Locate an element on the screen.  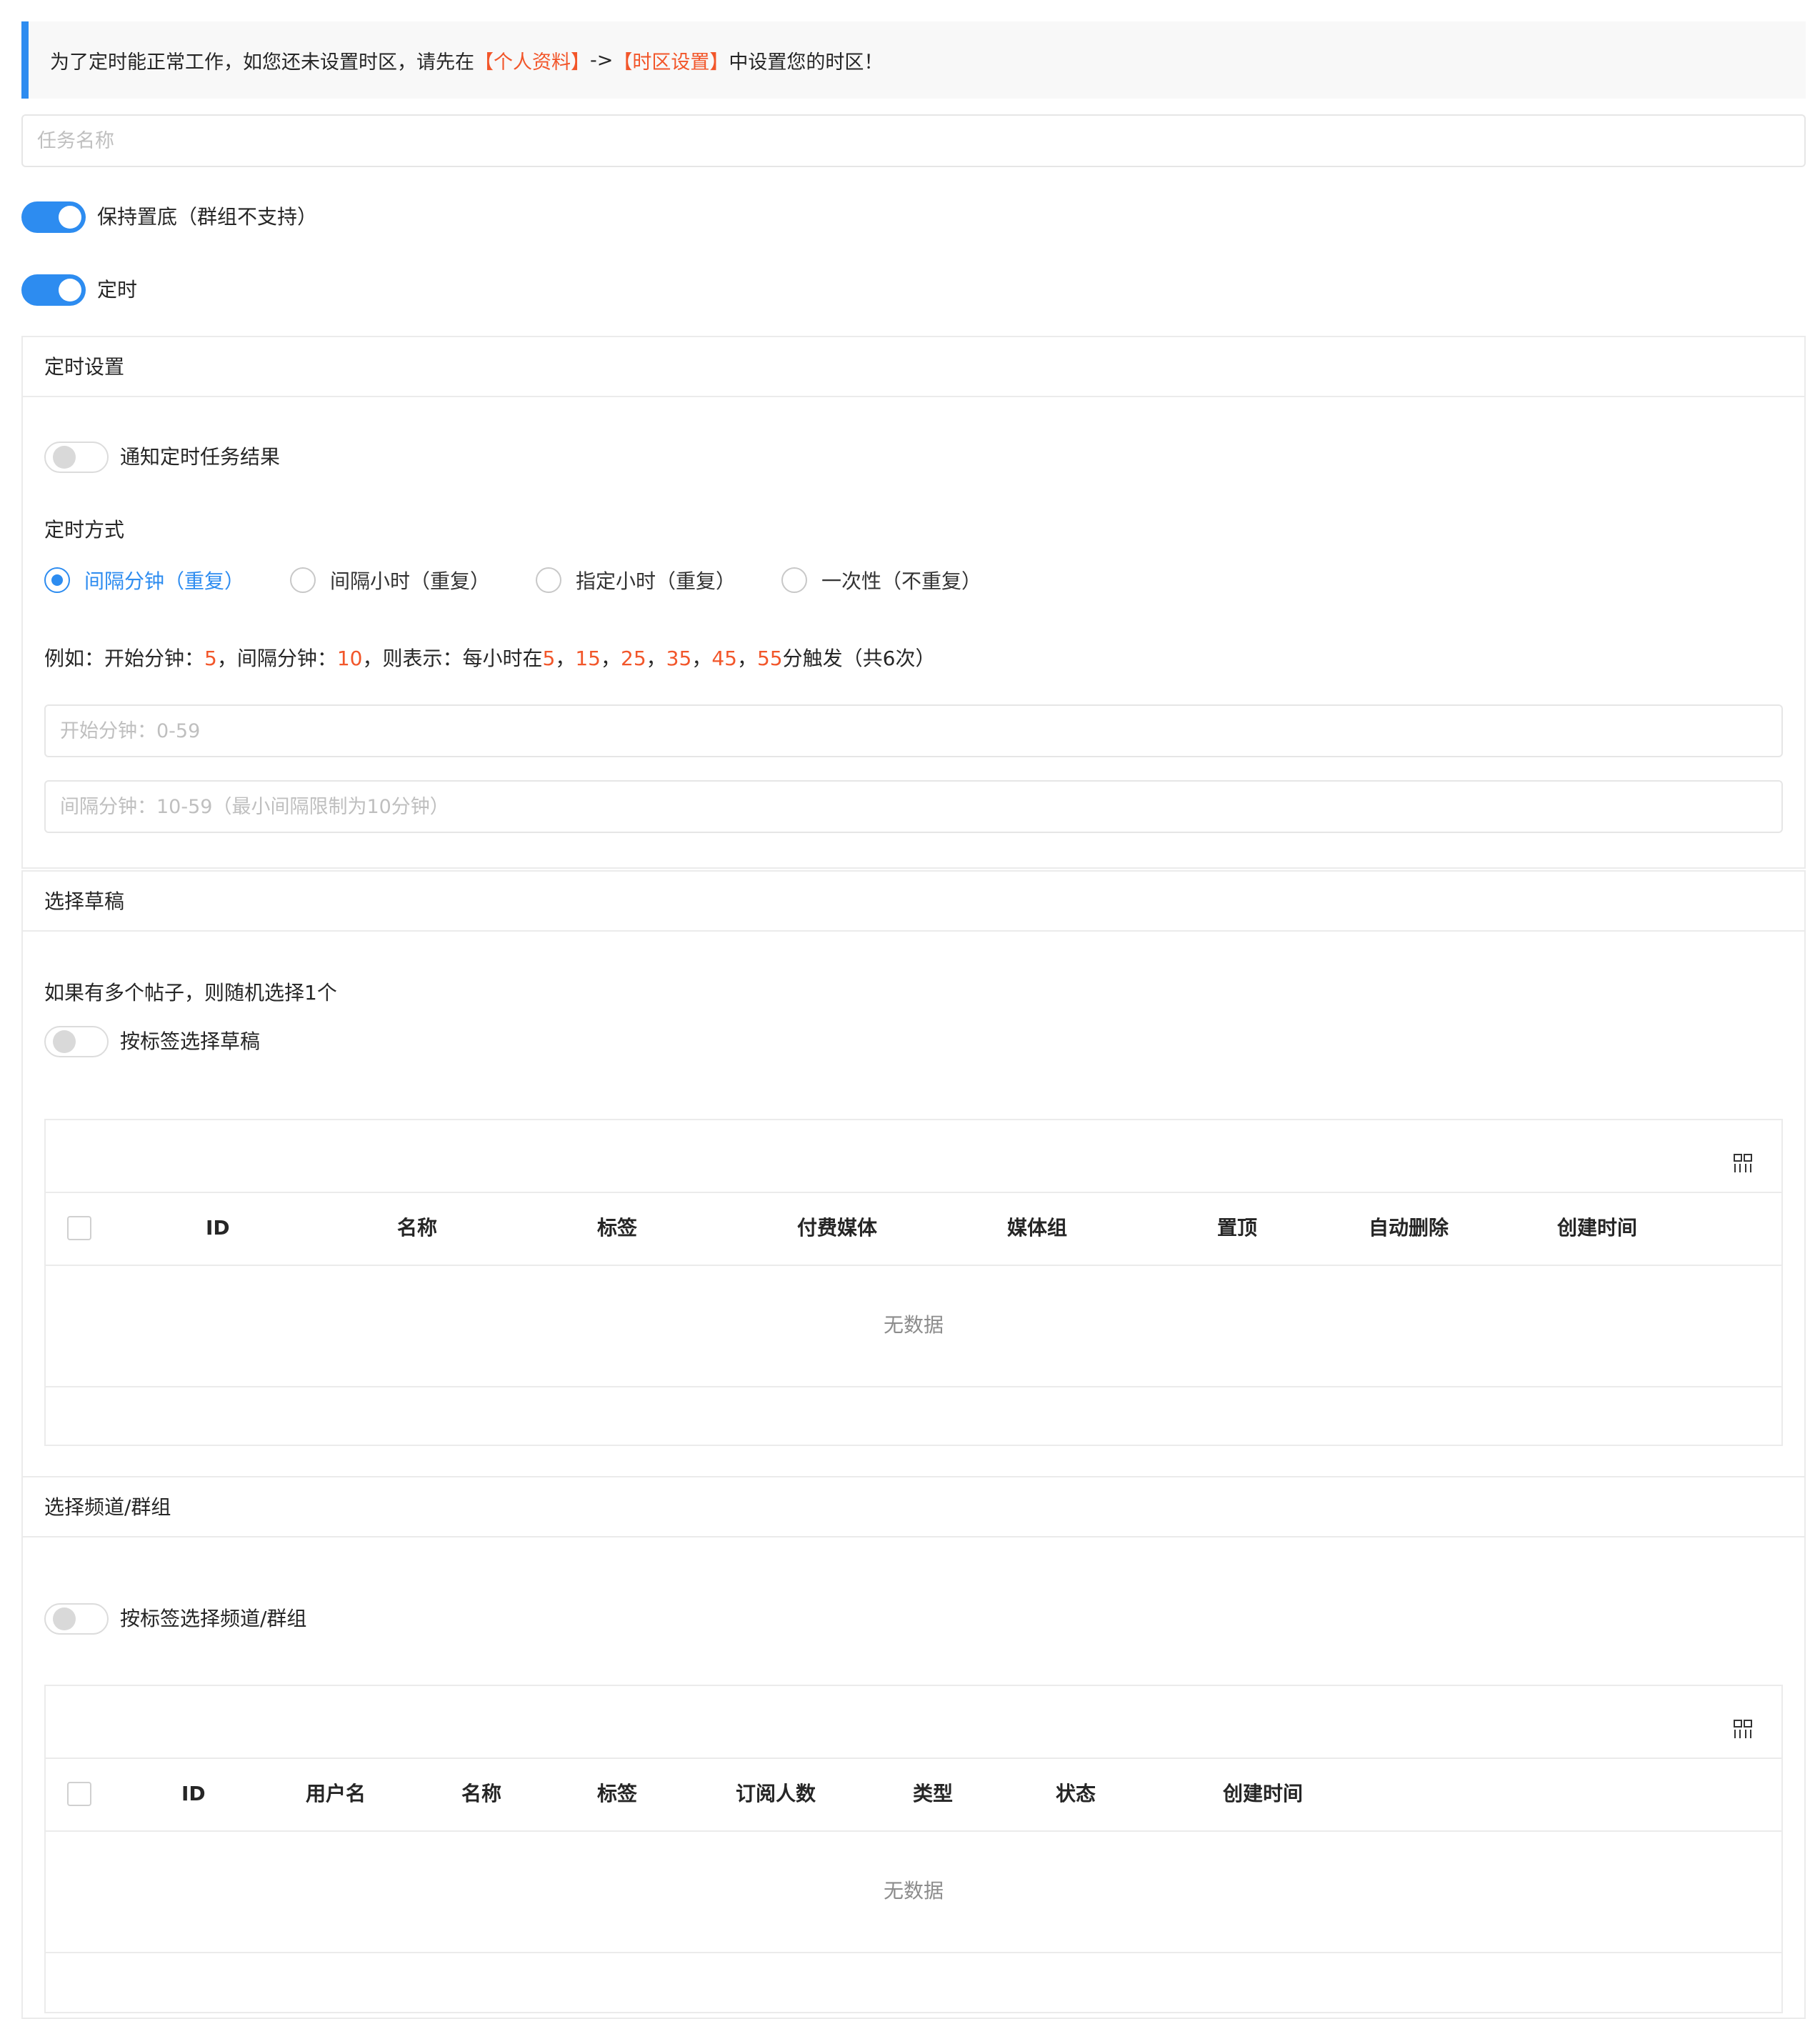
column-header-auto-delete: 自动删除 is located at coordinates (1409, 1228).